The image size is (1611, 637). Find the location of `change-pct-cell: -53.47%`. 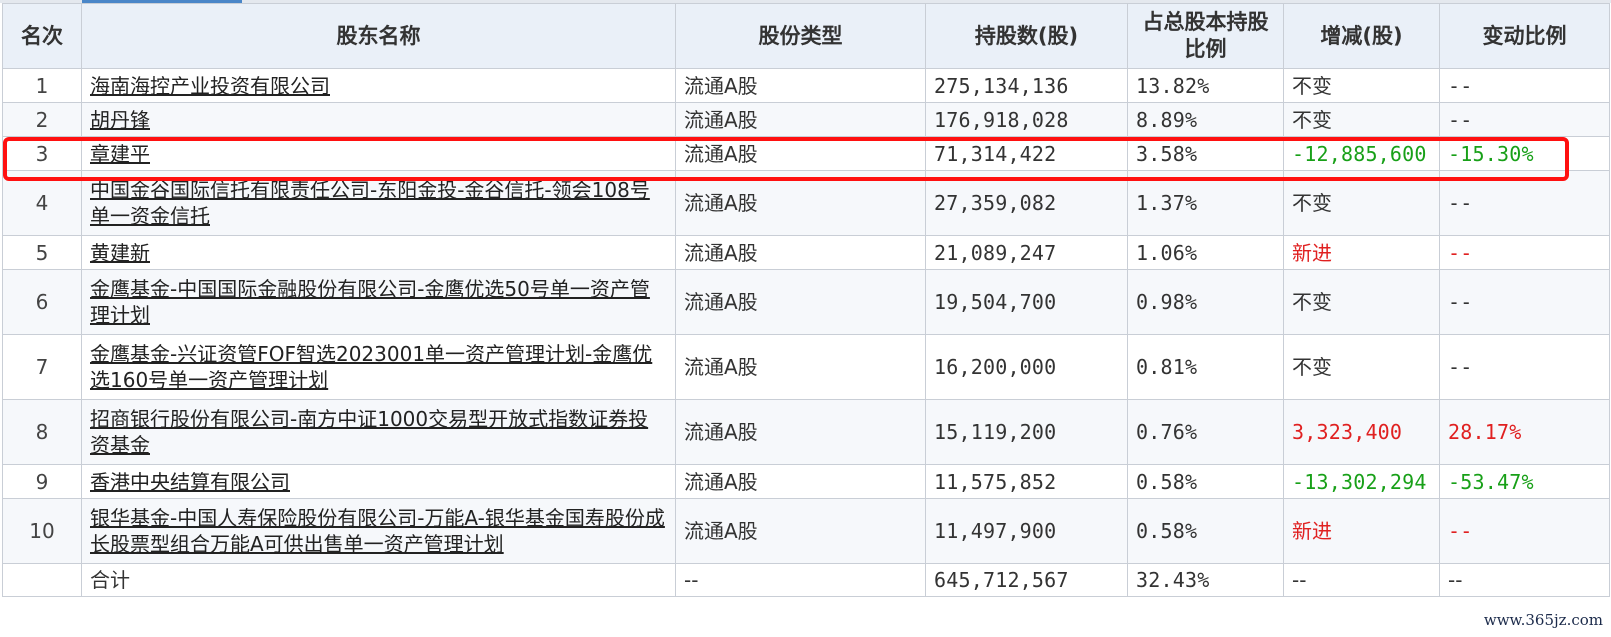

change-pct-cell: -53.47% is located at coordinates (1524, 481).